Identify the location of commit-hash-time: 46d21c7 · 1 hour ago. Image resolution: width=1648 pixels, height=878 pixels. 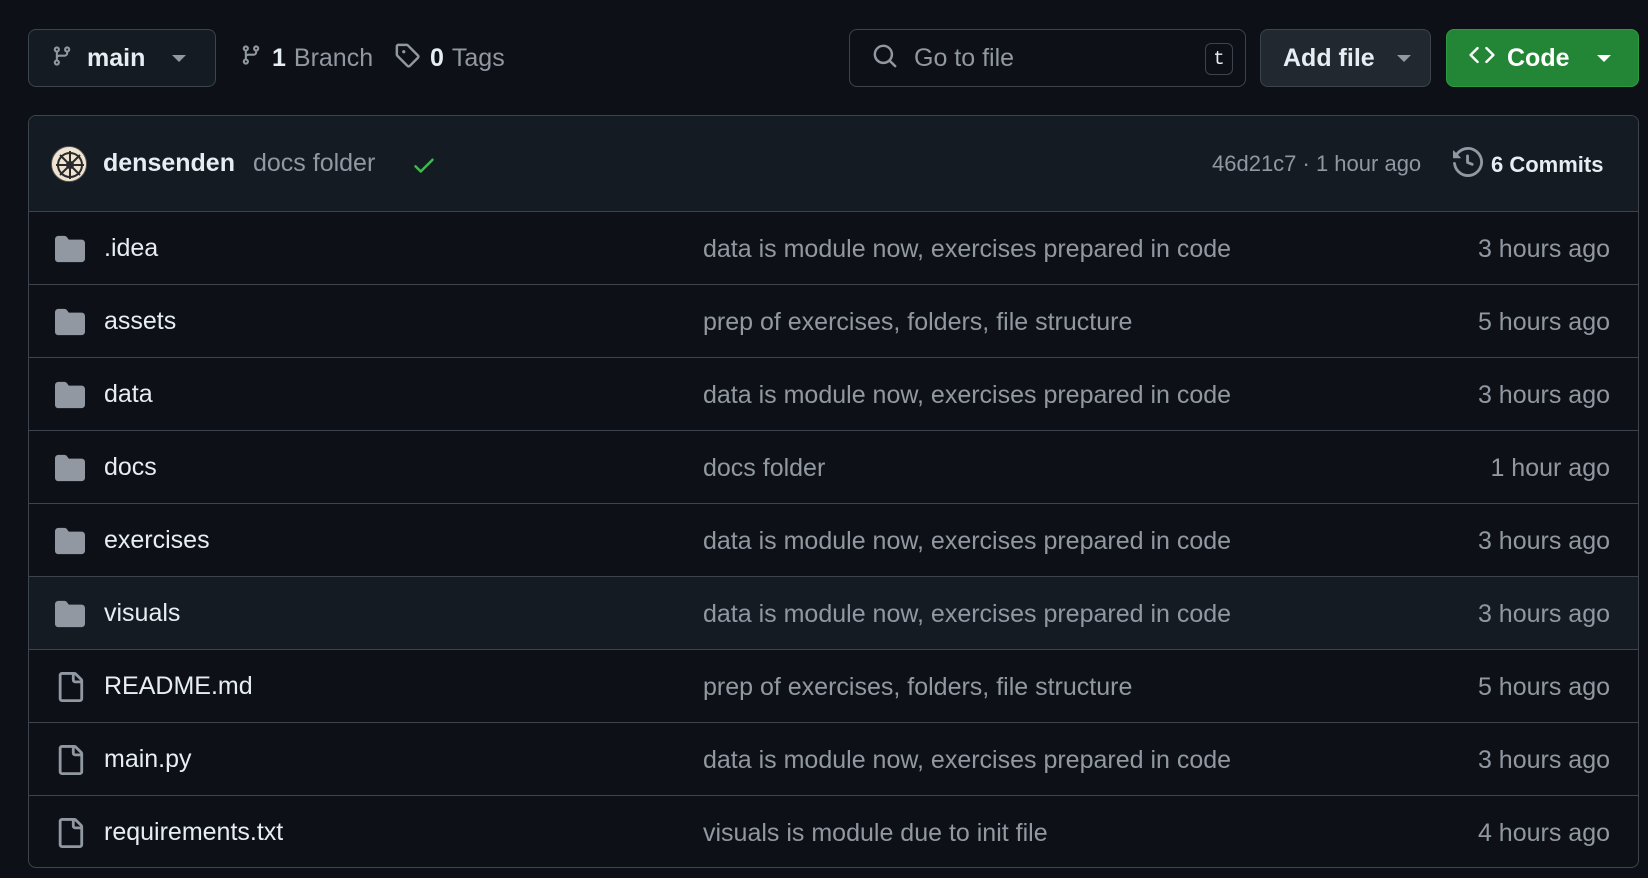
(1316, 164).